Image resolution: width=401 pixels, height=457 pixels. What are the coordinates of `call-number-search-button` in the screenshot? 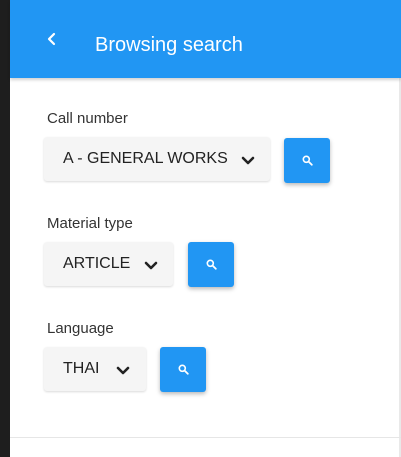 It's located at (307, 160).